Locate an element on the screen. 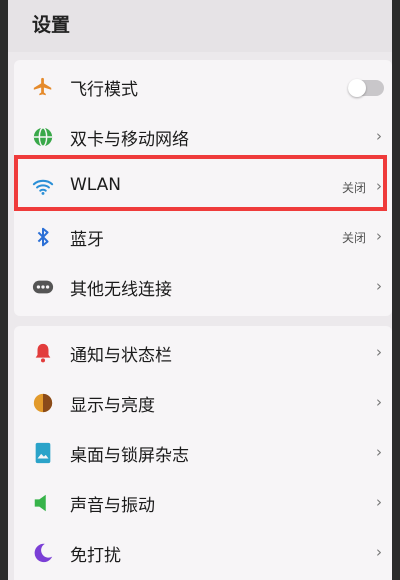  page-title: 设置 is located at coordinates (51, 25).